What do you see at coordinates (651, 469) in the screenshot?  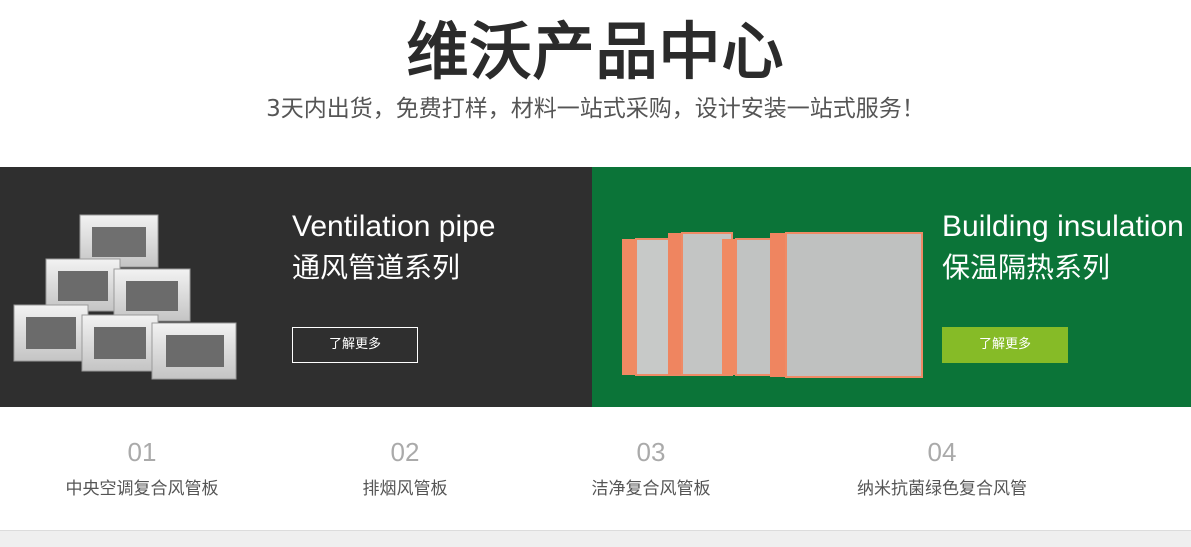 I see `category-item-3: 03 洁净复合风管板` at bounding box center [651, 469].